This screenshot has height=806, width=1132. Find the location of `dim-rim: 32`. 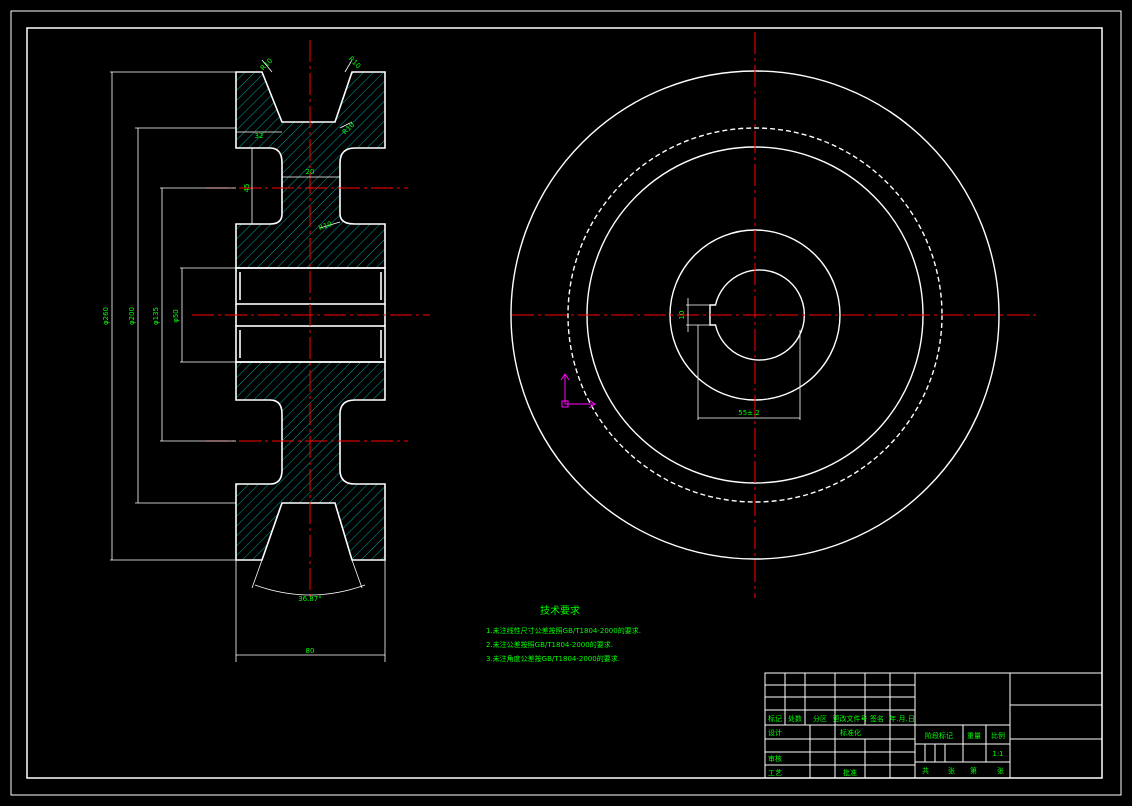

dim-rim: 32 is located at coordinates (259, 136).